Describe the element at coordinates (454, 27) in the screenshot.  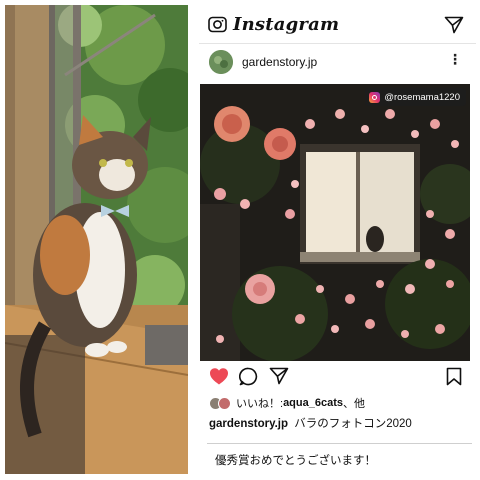
I see `paper-plane-icon` at that location.